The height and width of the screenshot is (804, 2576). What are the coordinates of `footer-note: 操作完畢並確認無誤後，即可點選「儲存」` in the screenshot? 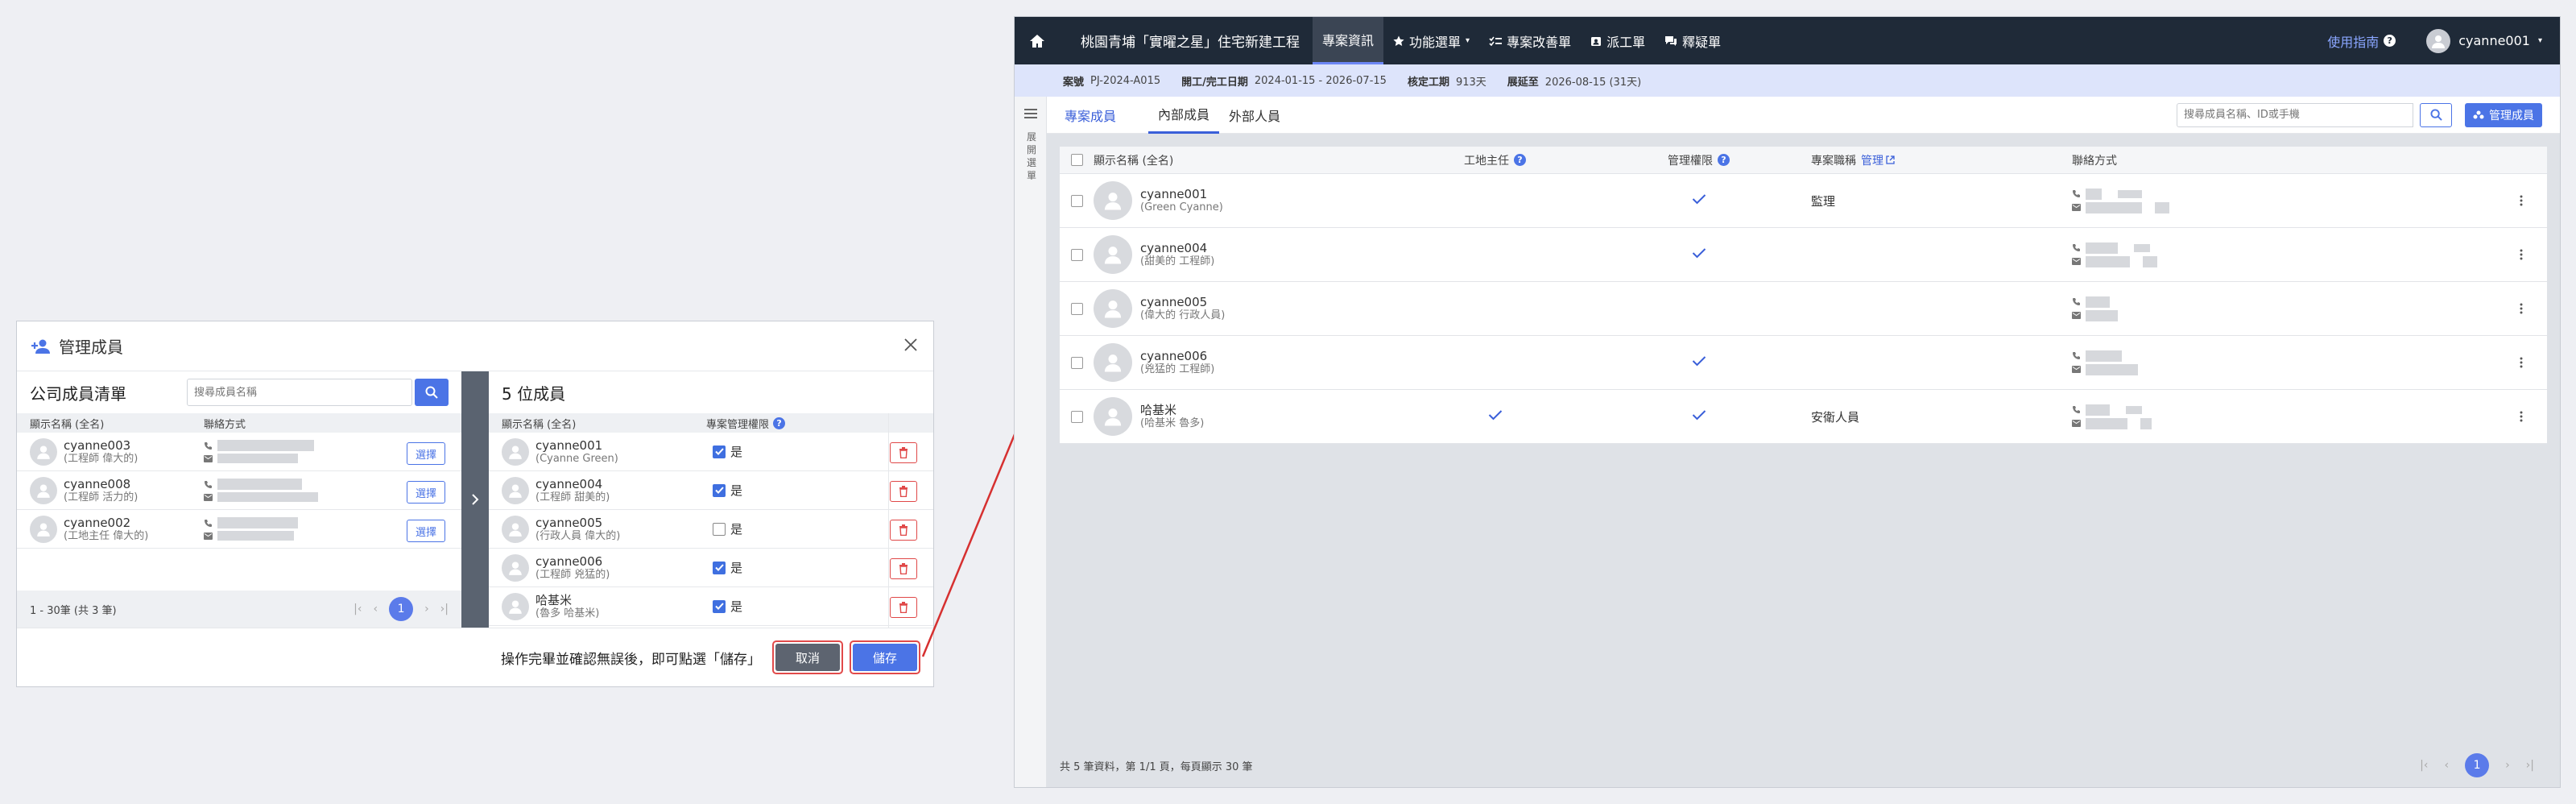 It's located at (631, 659).